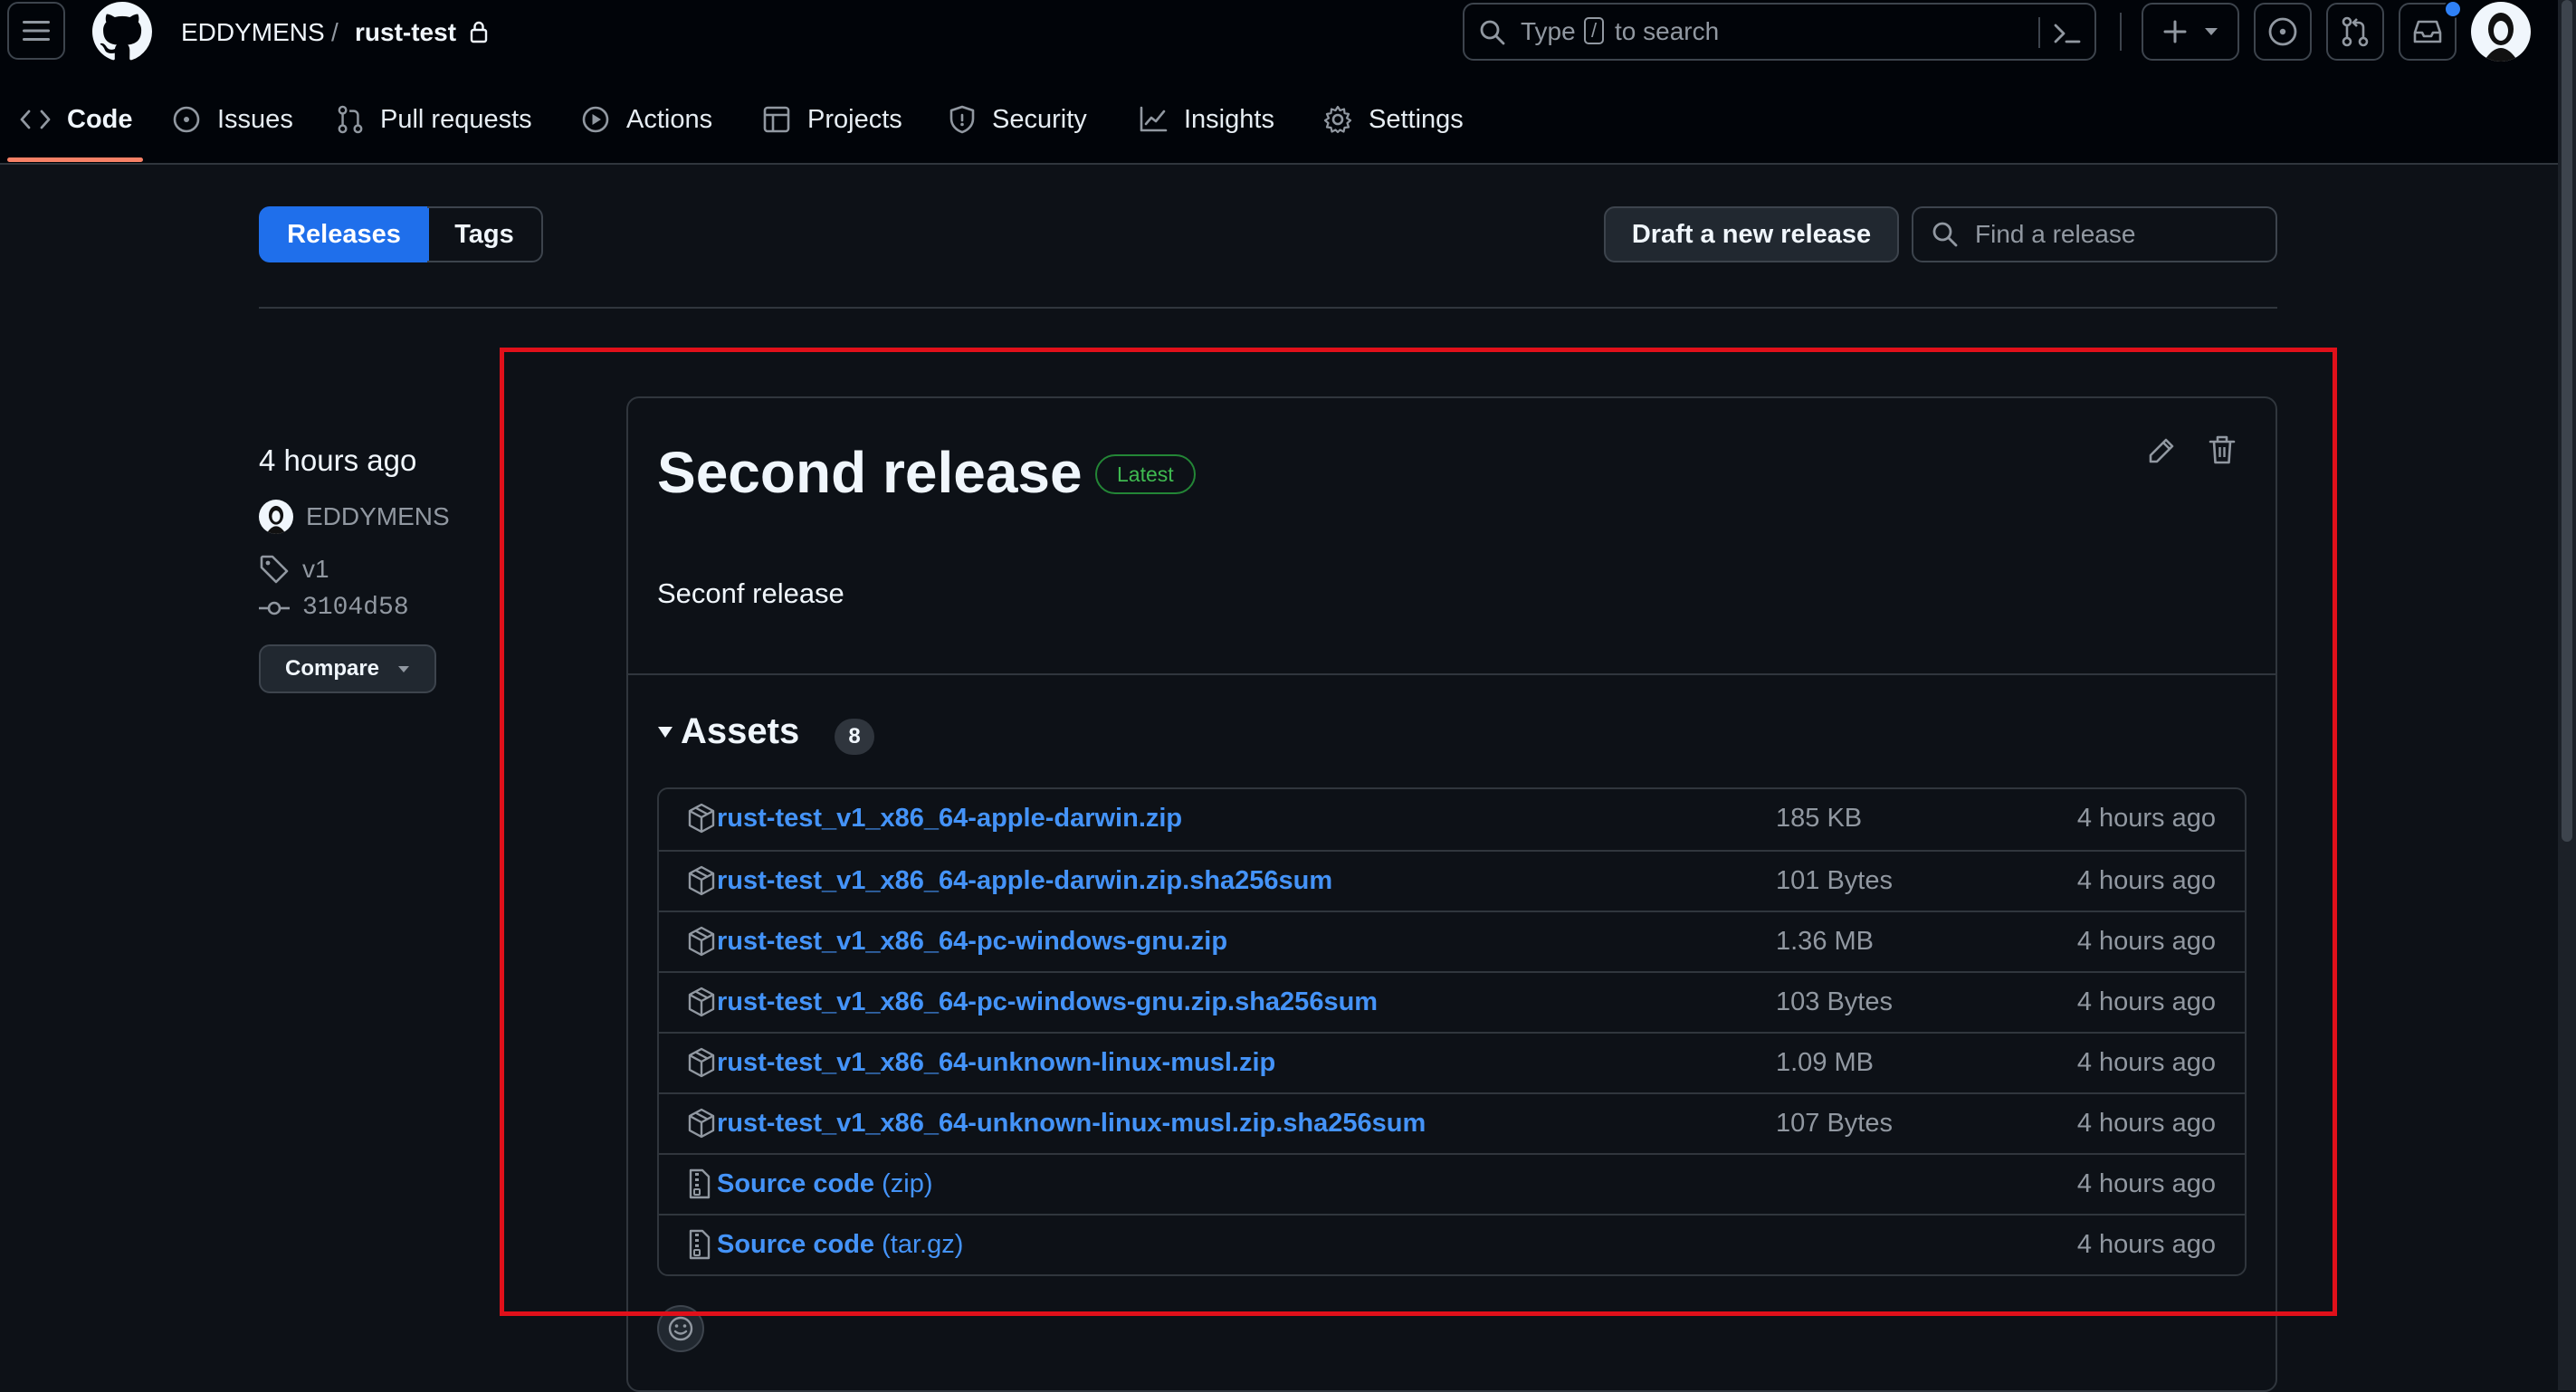 Image resolution: width=2576 pixels, height=1392 pixels. I want to click on breadcrumb-repo: rust-test, so click(406, 32).